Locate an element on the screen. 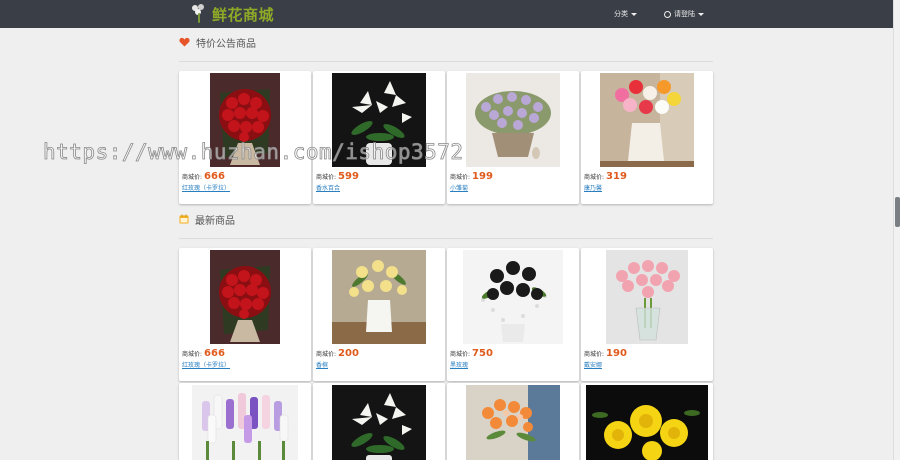  product-card: 商城价: 750 黑玫瑰 is located at coordinates (513, 314).